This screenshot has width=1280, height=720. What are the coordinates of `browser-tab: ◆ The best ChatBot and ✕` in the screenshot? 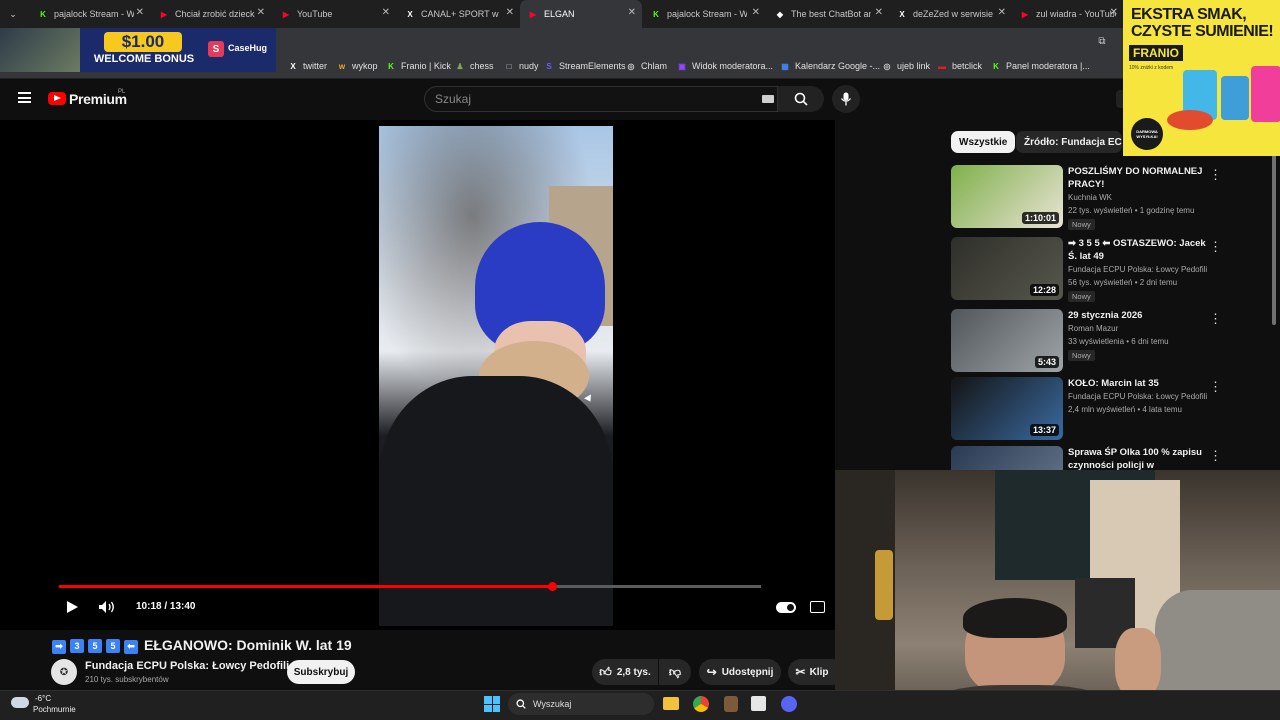 It's located at (828, 14).